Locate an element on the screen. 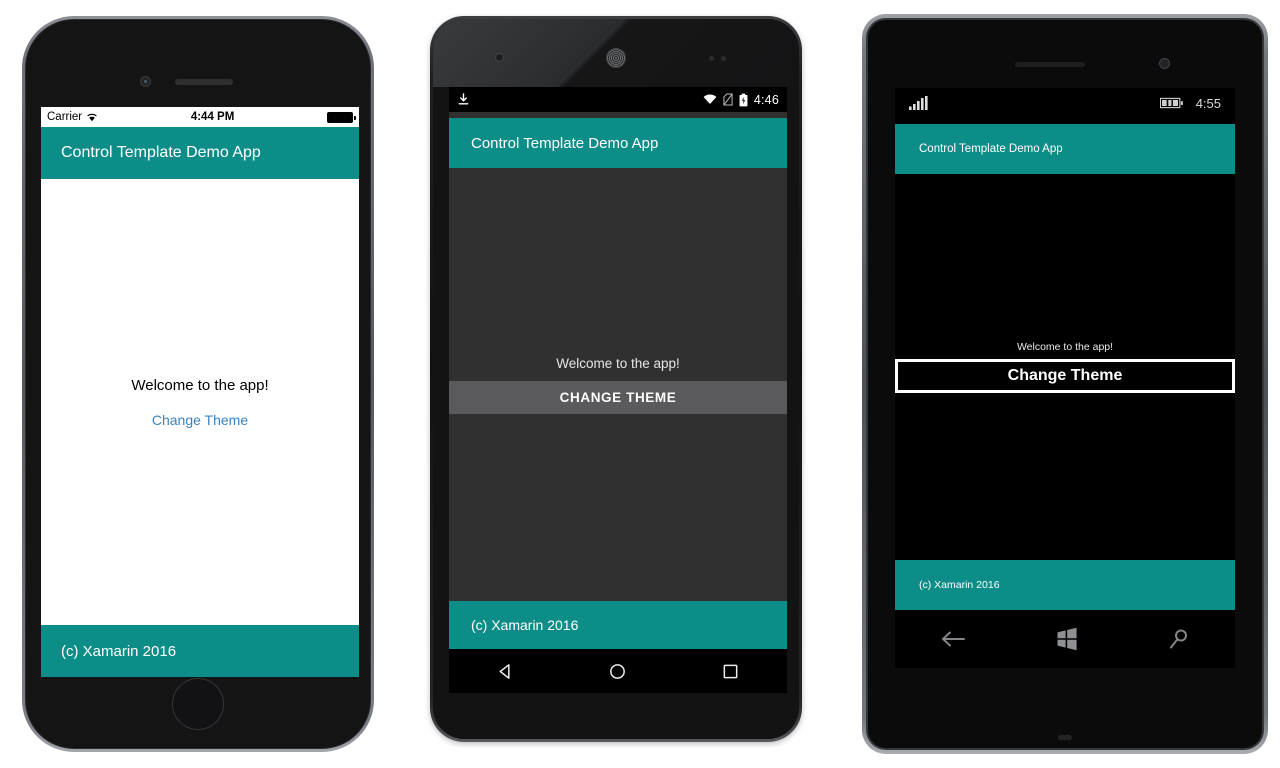 The height and width of the screenshot is (768, 1280). windows-status-right: 4:55 is located at coordinates (1190, 103).